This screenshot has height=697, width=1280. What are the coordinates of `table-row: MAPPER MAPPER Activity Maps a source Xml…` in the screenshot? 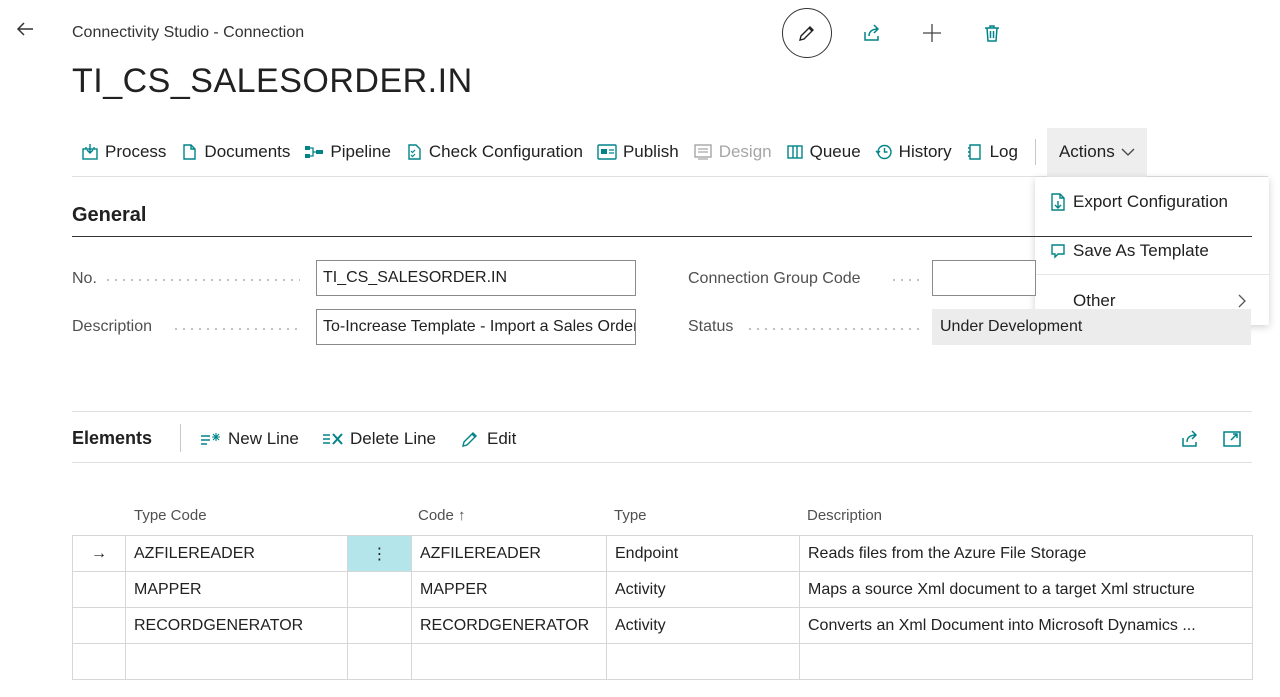 It's located at (662, 589).